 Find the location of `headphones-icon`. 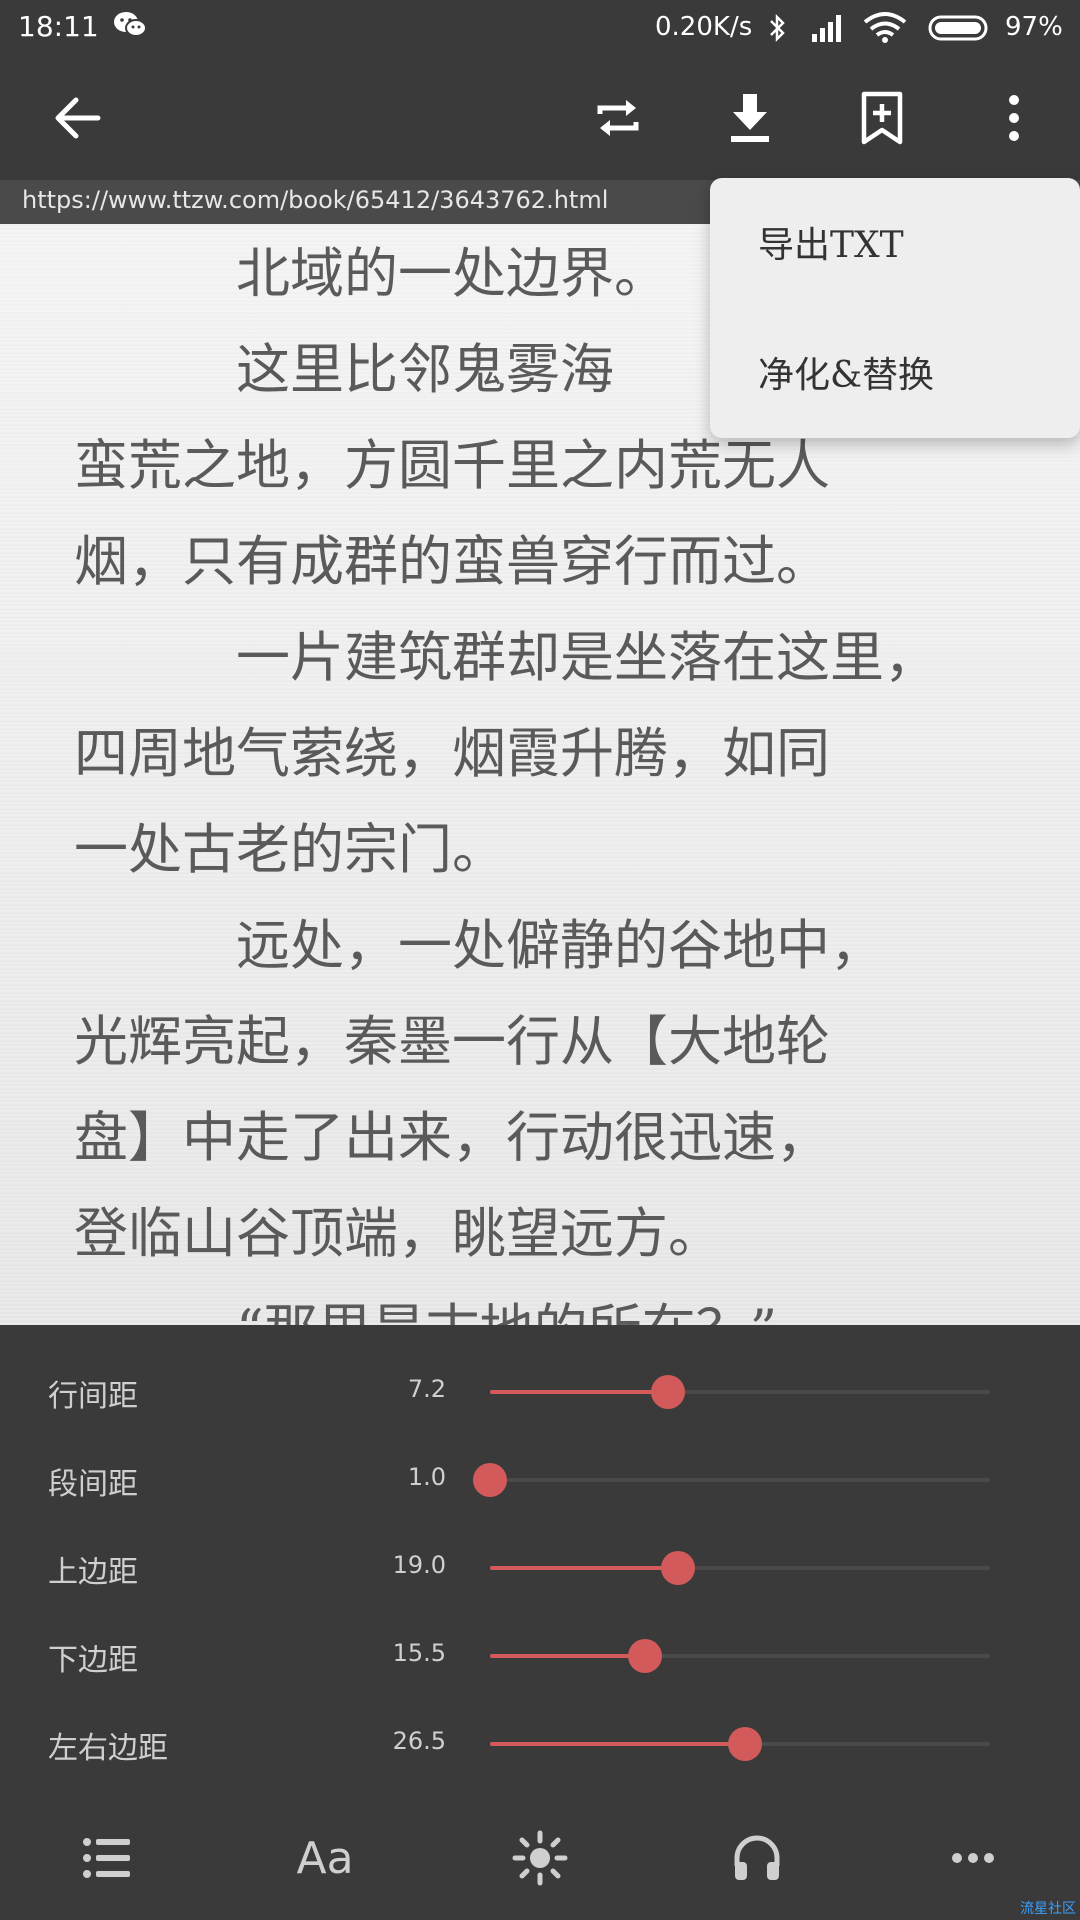

headphones-icon is located at coordinates (757, 1857).